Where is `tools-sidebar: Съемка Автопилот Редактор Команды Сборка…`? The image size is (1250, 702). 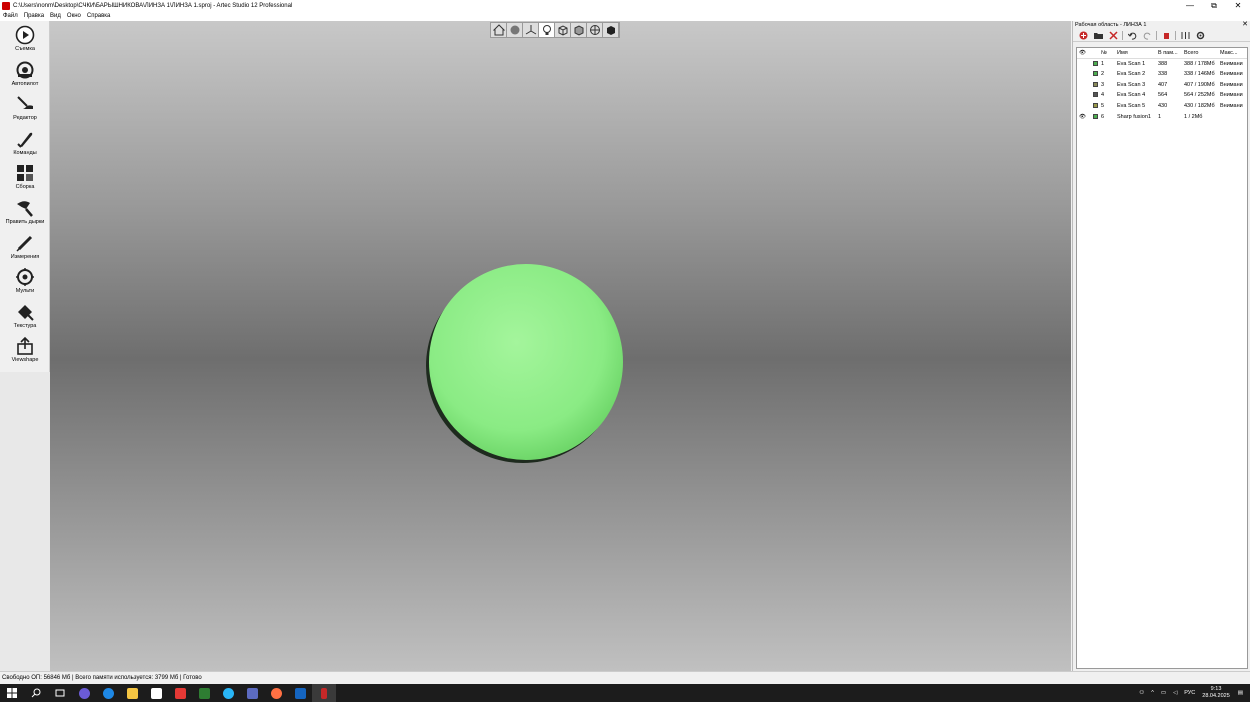
tools-sidebar: Съемка Автопилот Редактор Команды Сборка… is located at coordinates (25, 196).